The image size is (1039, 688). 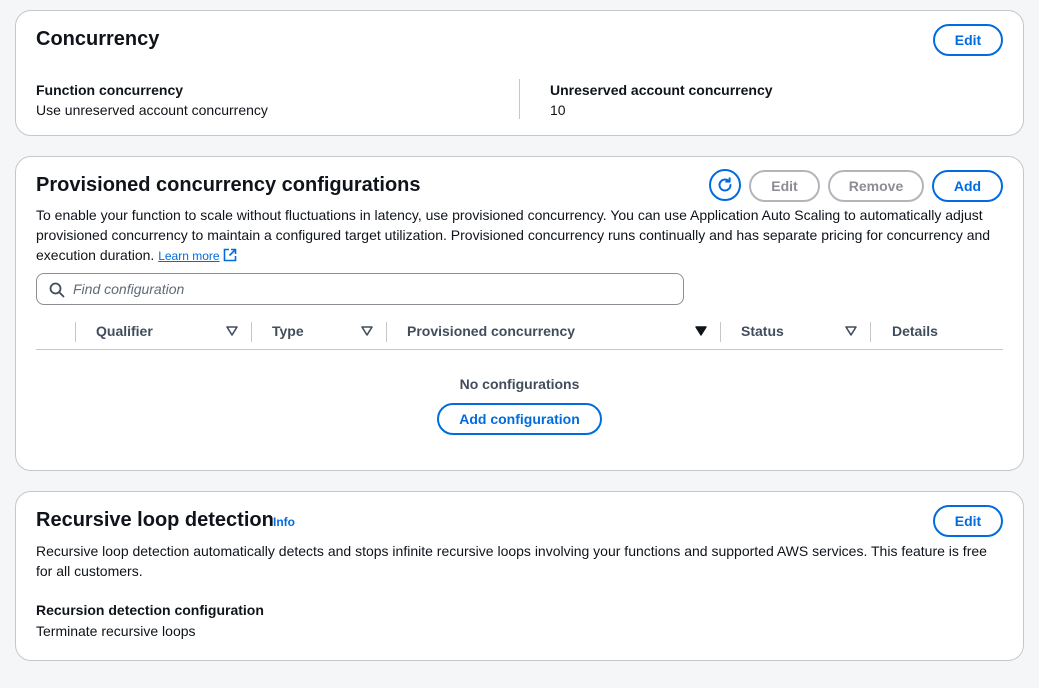 I want to click on concurrency-edit-button: Edit, so click(x=968, y=40).